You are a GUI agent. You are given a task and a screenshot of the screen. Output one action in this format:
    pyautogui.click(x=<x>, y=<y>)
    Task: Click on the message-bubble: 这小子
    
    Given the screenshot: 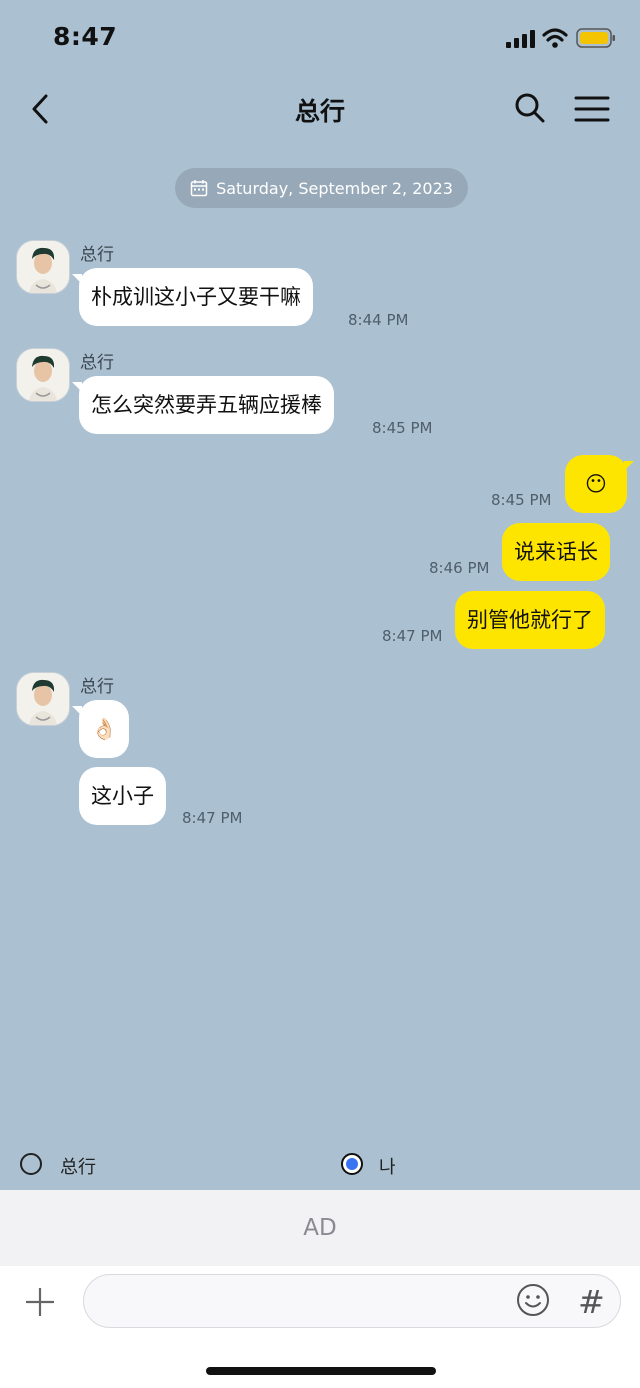 What is the action you would take?
    pyautogui.click(x=122, y=796)
    